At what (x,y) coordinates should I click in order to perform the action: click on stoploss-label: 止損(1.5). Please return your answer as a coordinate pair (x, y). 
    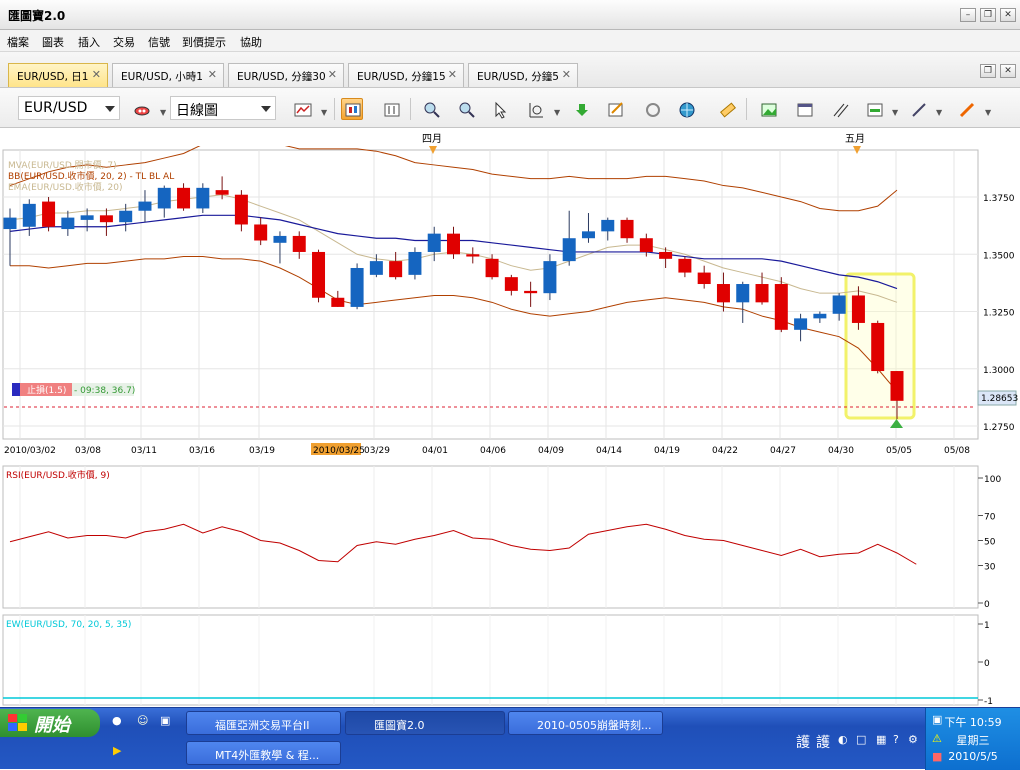
    Looking at the image, I should click on (46, 390).